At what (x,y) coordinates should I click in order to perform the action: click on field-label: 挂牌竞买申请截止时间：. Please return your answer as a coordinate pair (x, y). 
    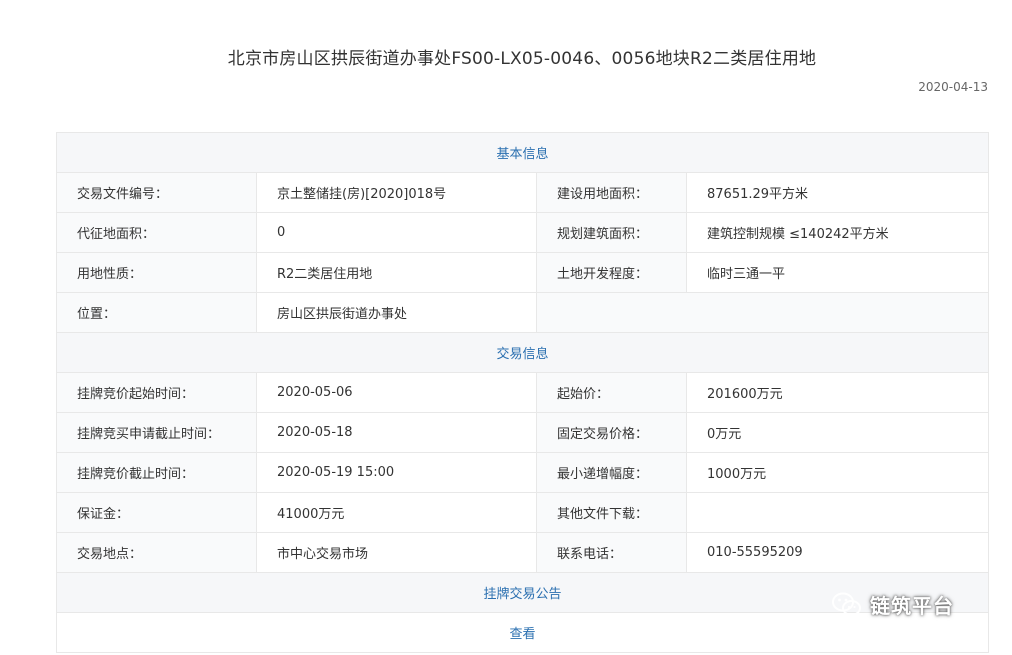
    Looking at the image, I should click on (156, 432).